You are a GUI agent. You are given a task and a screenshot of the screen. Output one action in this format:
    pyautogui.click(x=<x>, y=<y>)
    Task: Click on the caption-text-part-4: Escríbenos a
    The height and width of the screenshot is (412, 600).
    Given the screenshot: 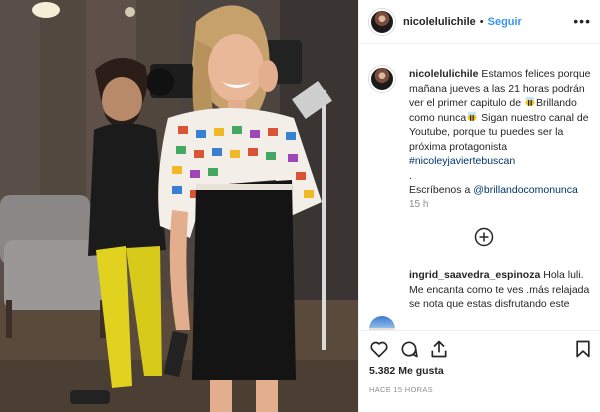 What is the action you would take?
    pyautogui.click(x=441, y=190)
    